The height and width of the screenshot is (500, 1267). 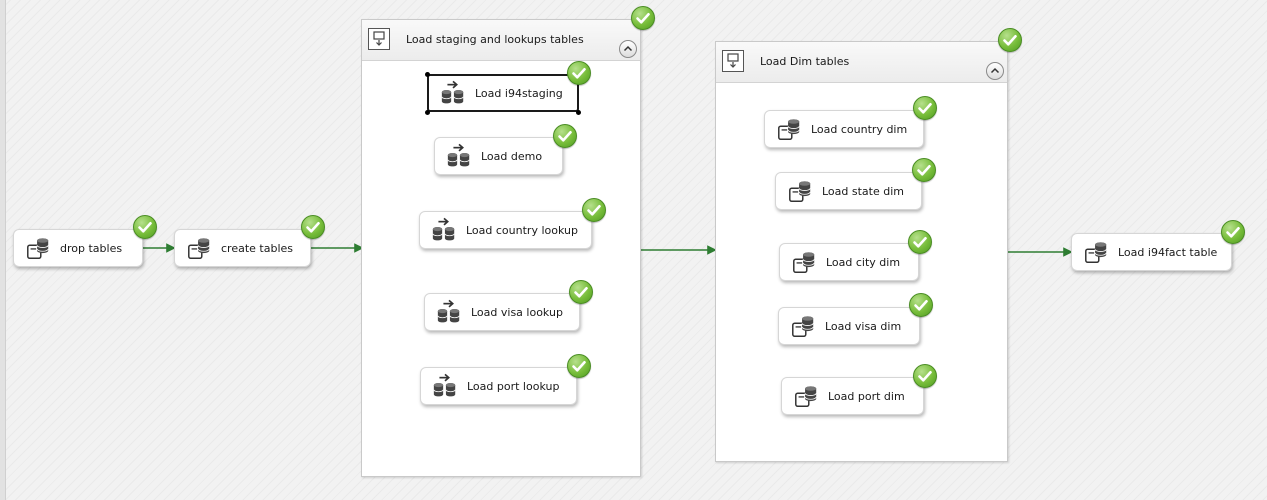 I want to click on constraint-staging-dims, so click(x=679, y=250).